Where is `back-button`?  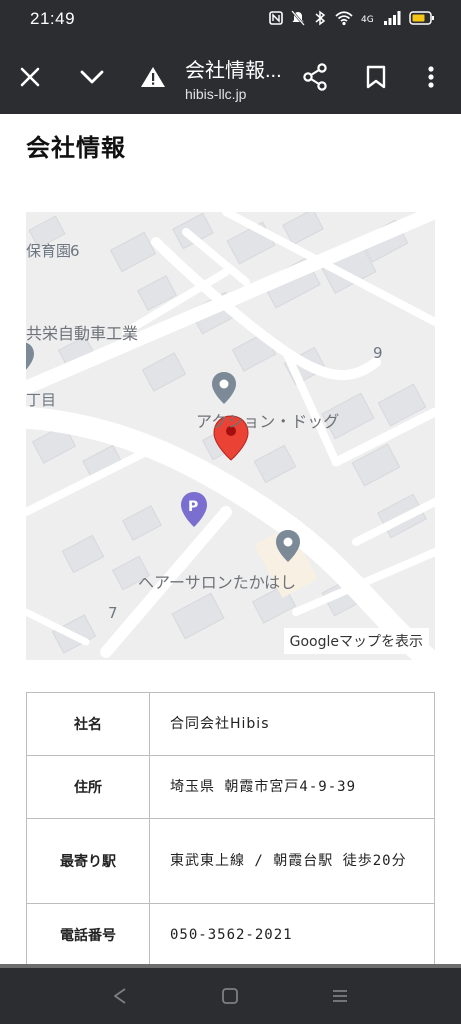 back-button is located at coordinates (120, 996).